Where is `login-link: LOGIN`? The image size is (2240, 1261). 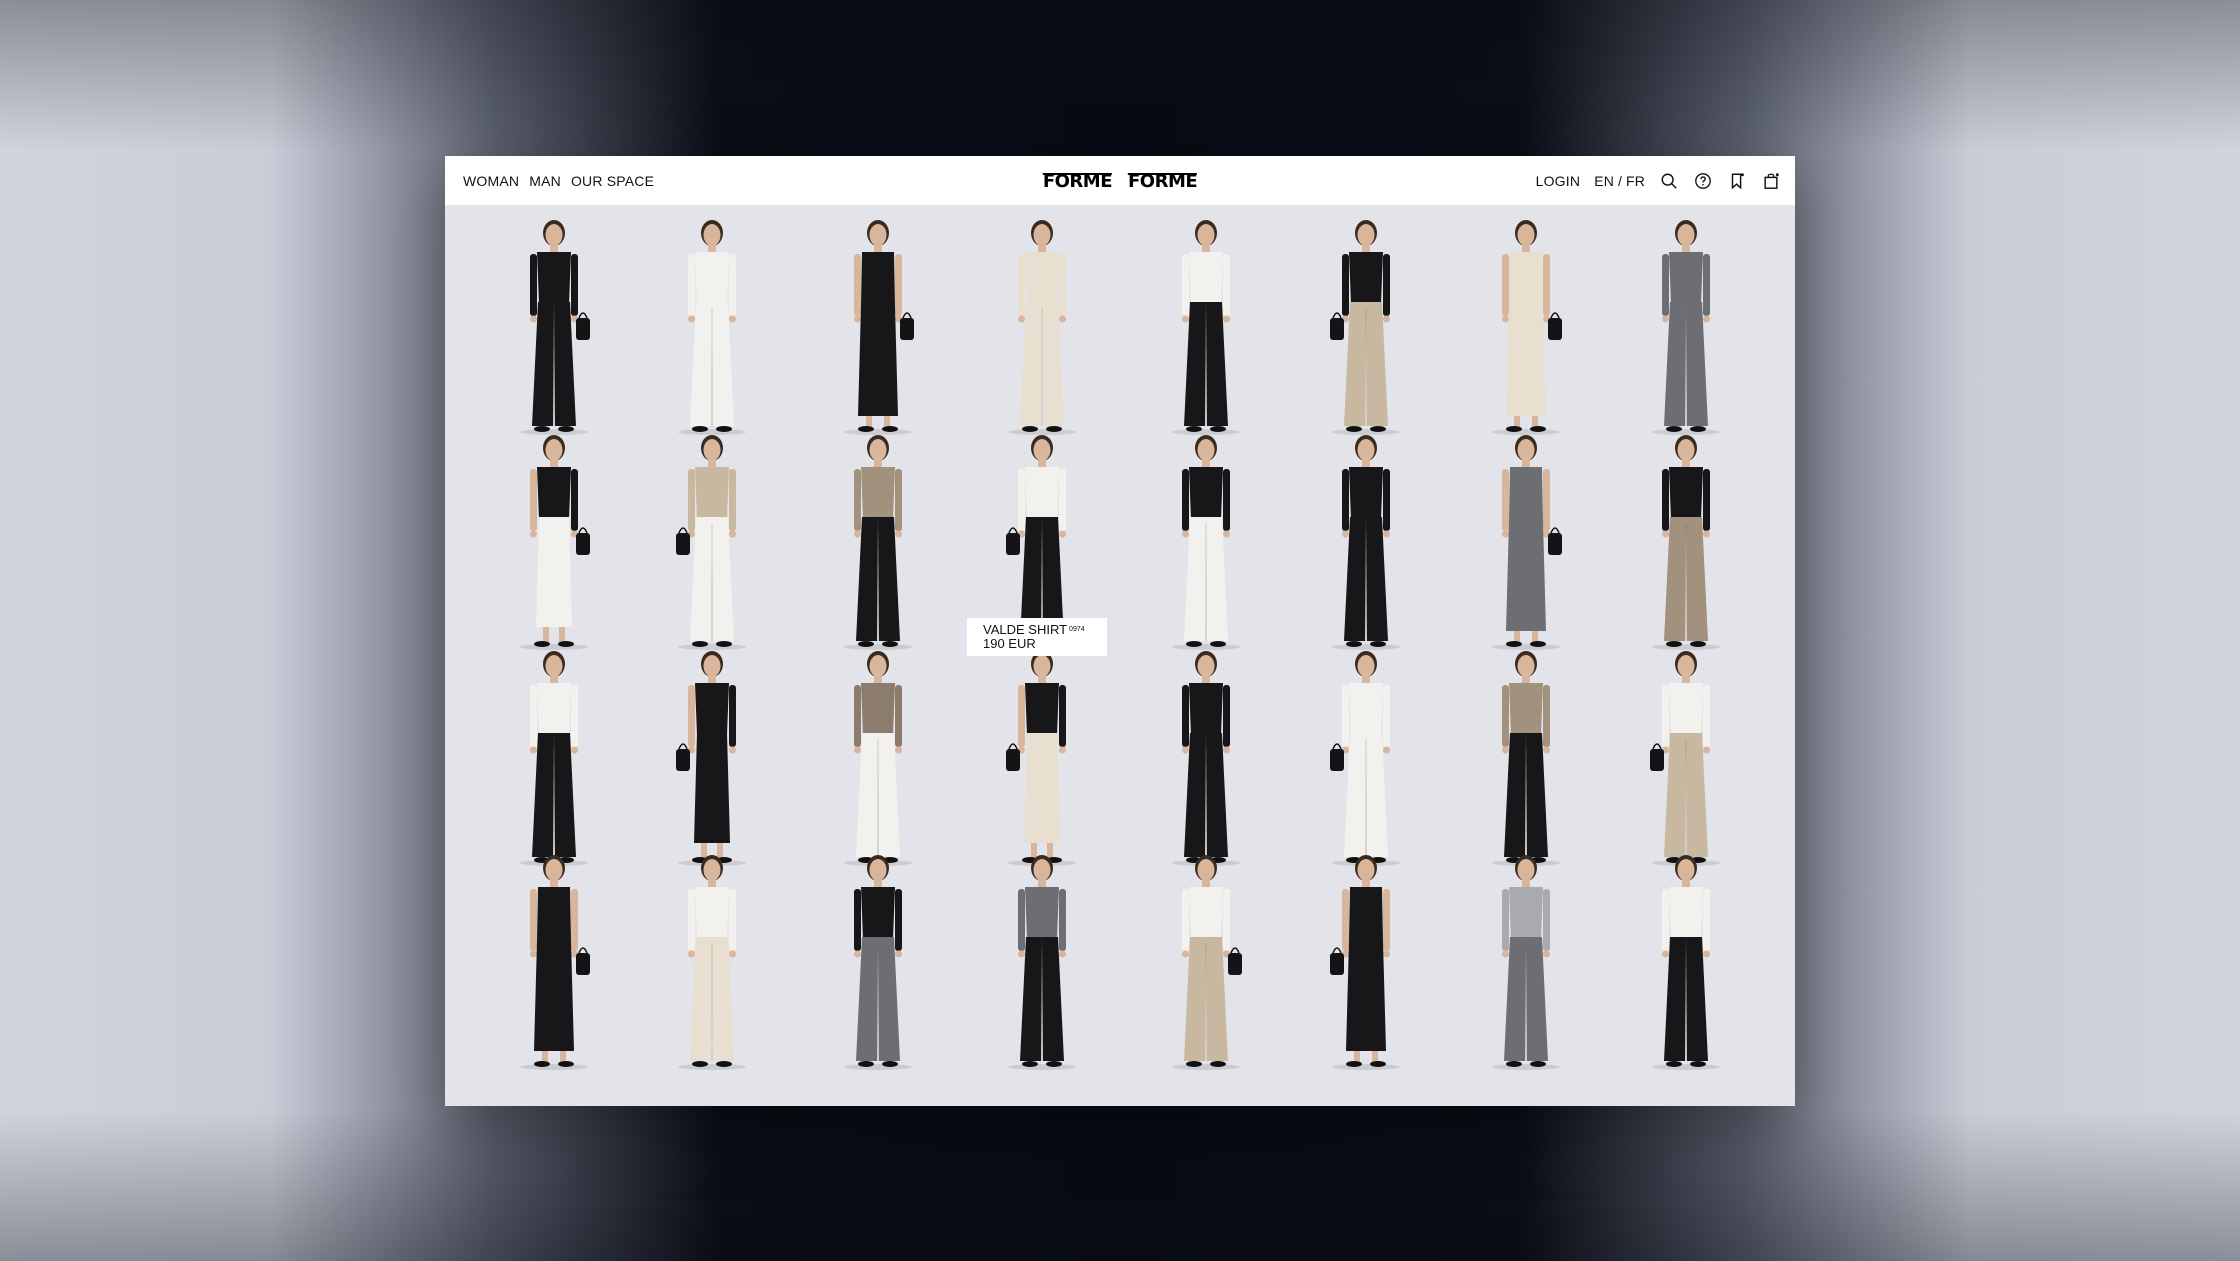 login-link: LOGIN is located at coordinates (1558, 181).